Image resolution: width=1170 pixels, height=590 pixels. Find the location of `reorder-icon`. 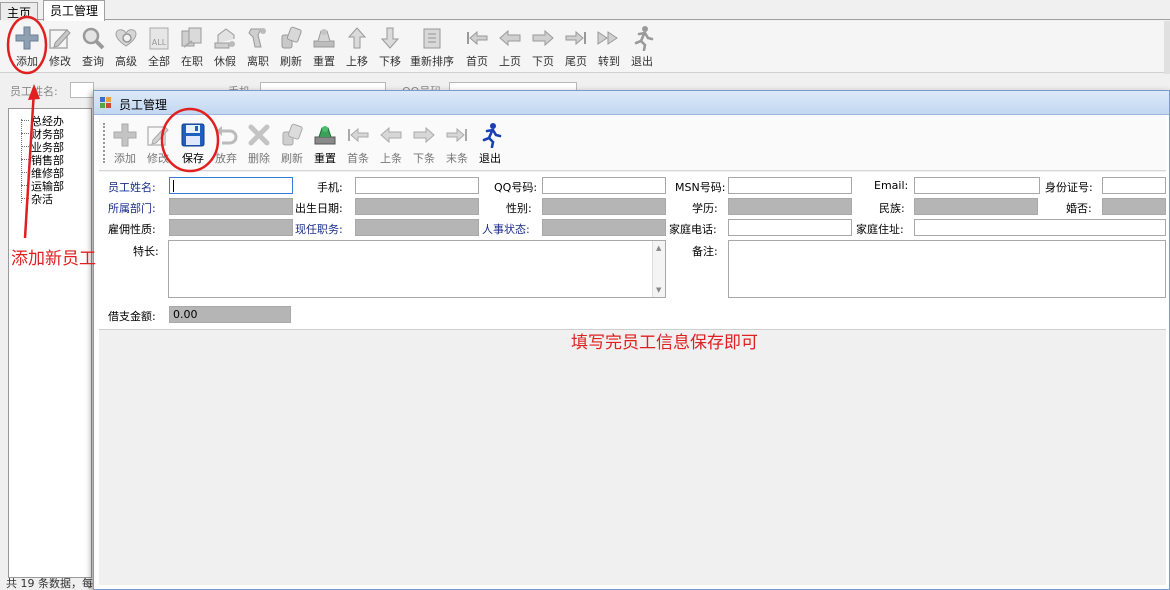

reorder-icon is located at coordinates (432, 38).